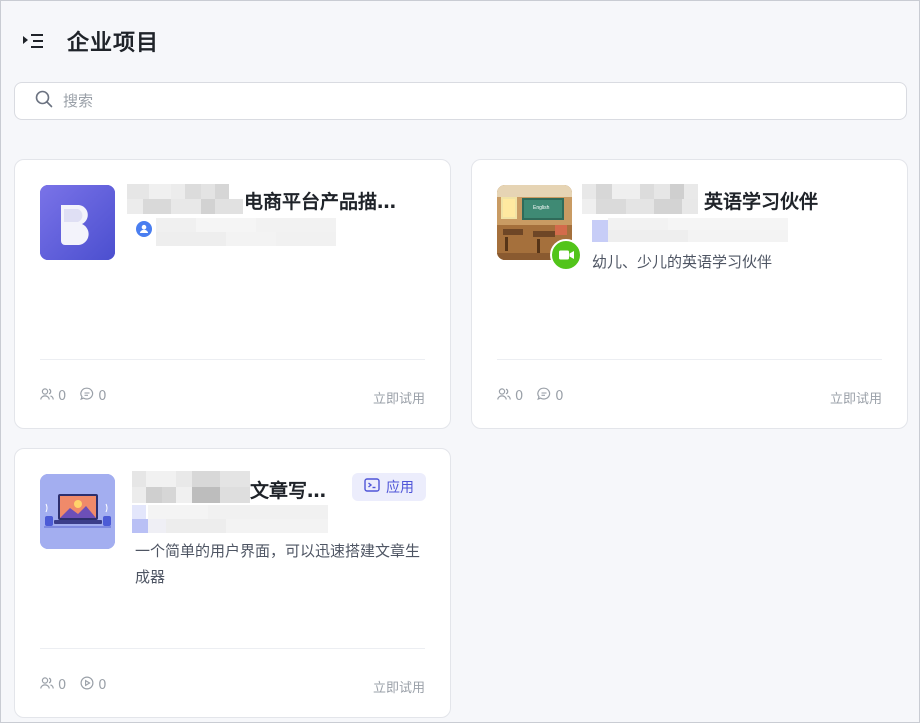  Describe the element at coordinates (33, 41) in the screenshot. I see `sidebar-toggle-icon` at that location.